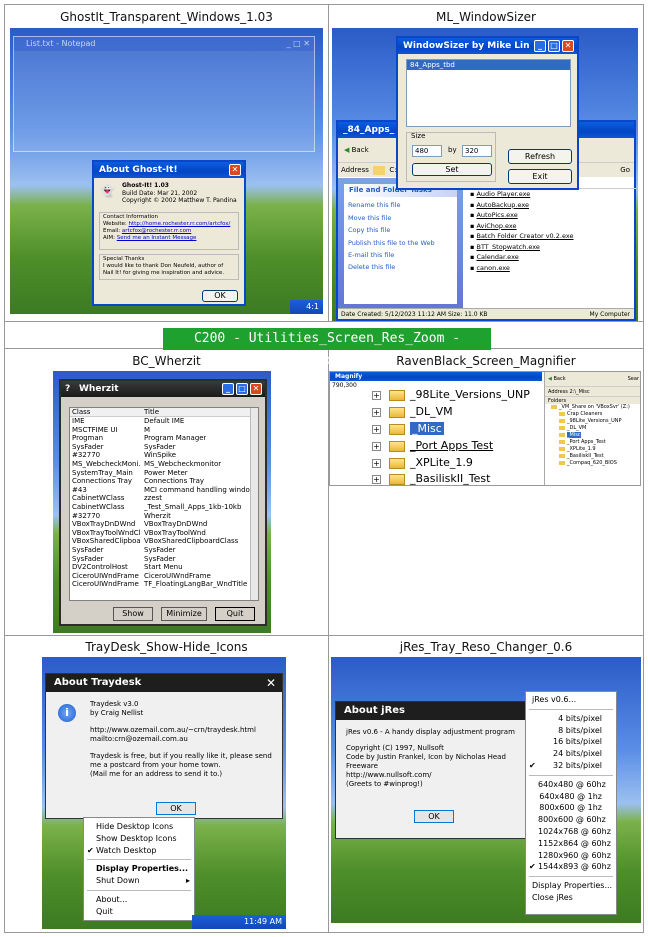 This screenshot has height=937, width=648. I want to click on task-link: Delete this file, so click(400, 267).